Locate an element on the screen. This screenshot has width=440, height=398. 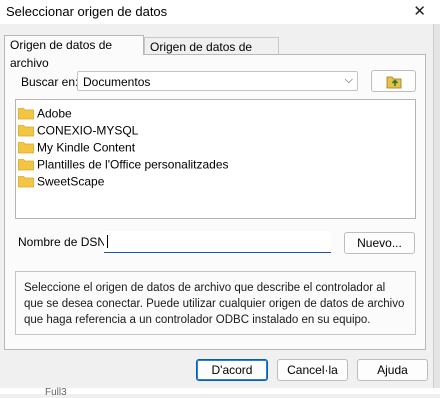
folder-up-icon is located at coordinates (394, 82).